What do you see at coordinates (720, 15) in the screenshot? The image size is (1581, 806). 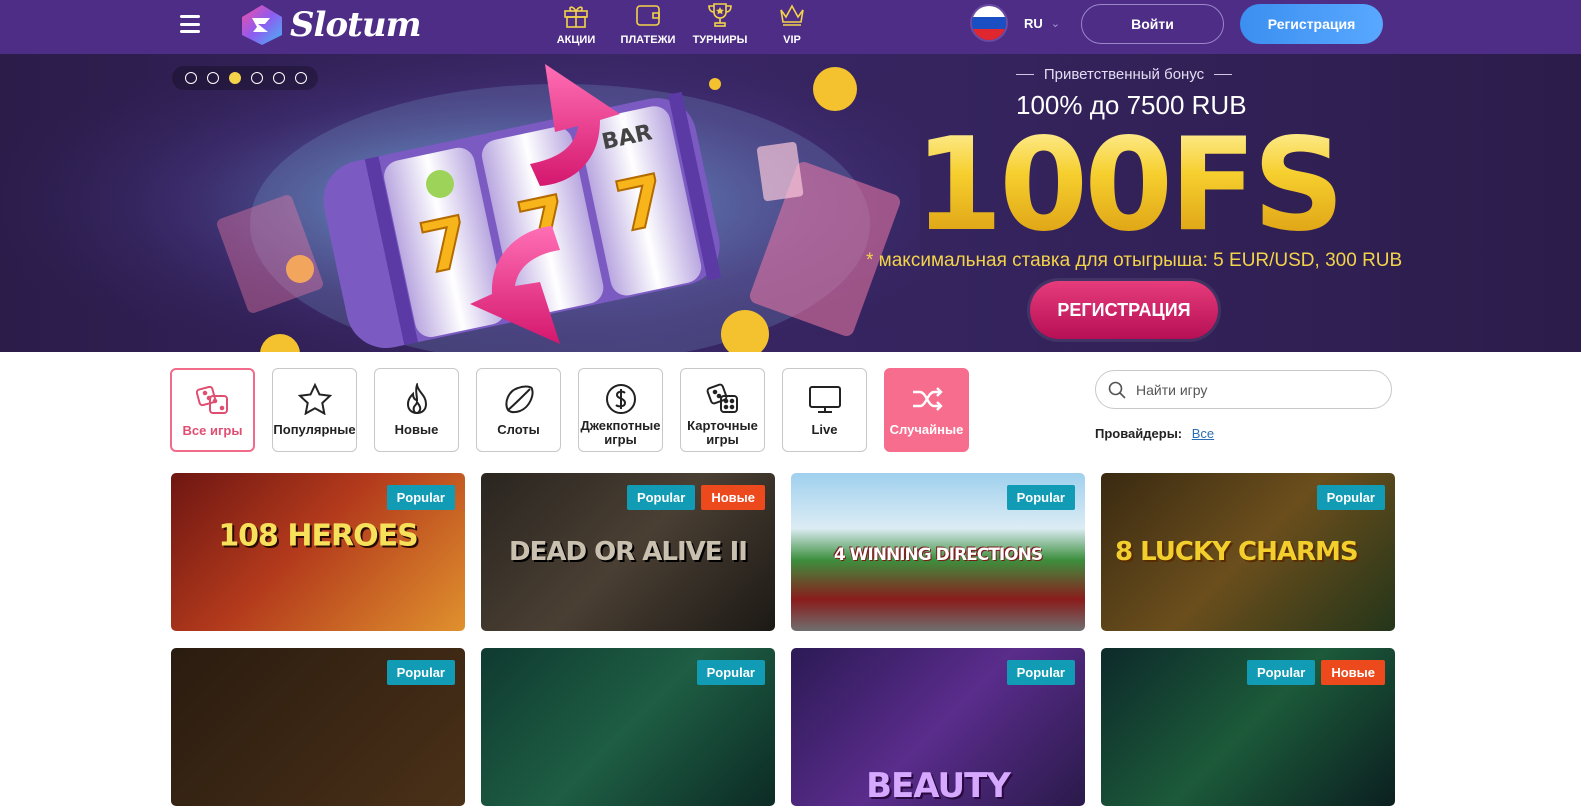 I see `trophy-icon` at bounding box center [720, 15].